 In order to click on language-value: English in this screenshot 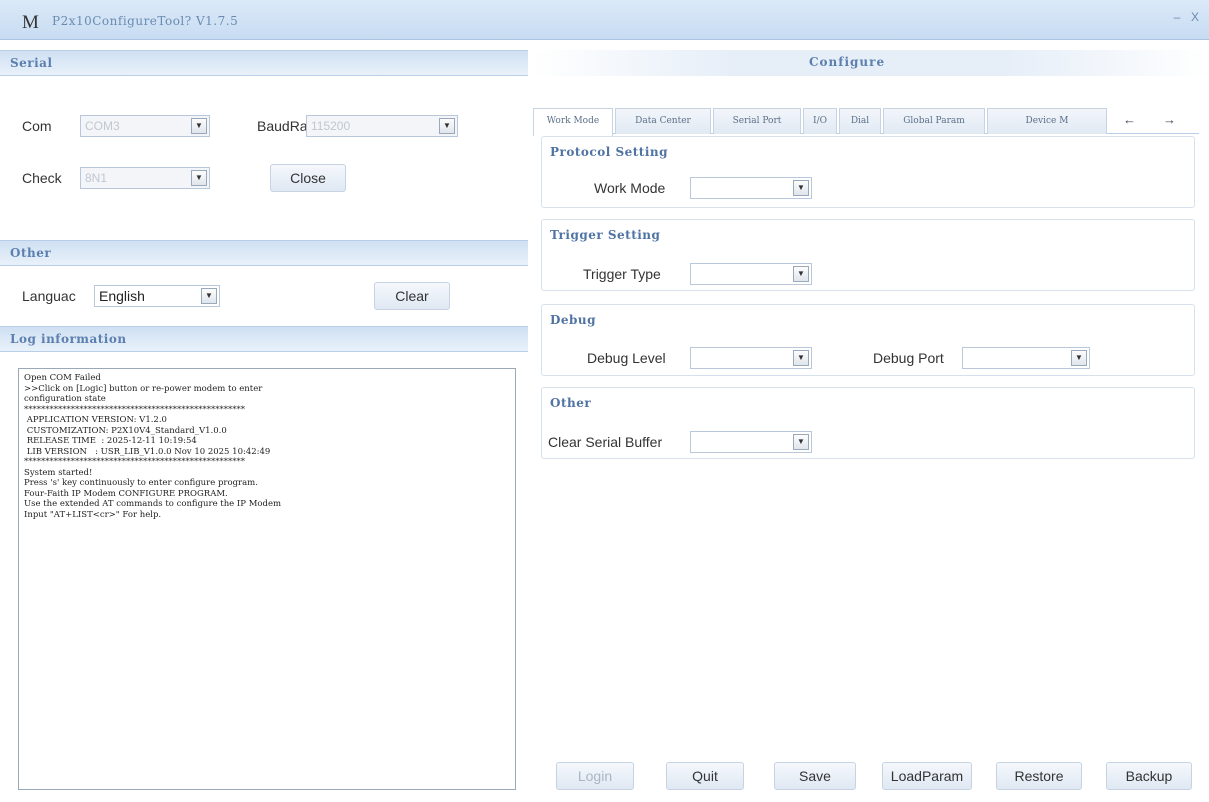, I will do `click(122, 296)`.